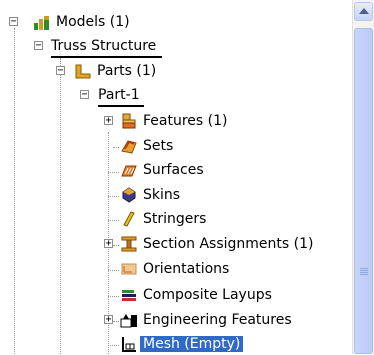 This screenshot has width=374, height=355. Describe the element at coordinates (129, 344) in the screenshot. I see `mesh-icon` at that location.